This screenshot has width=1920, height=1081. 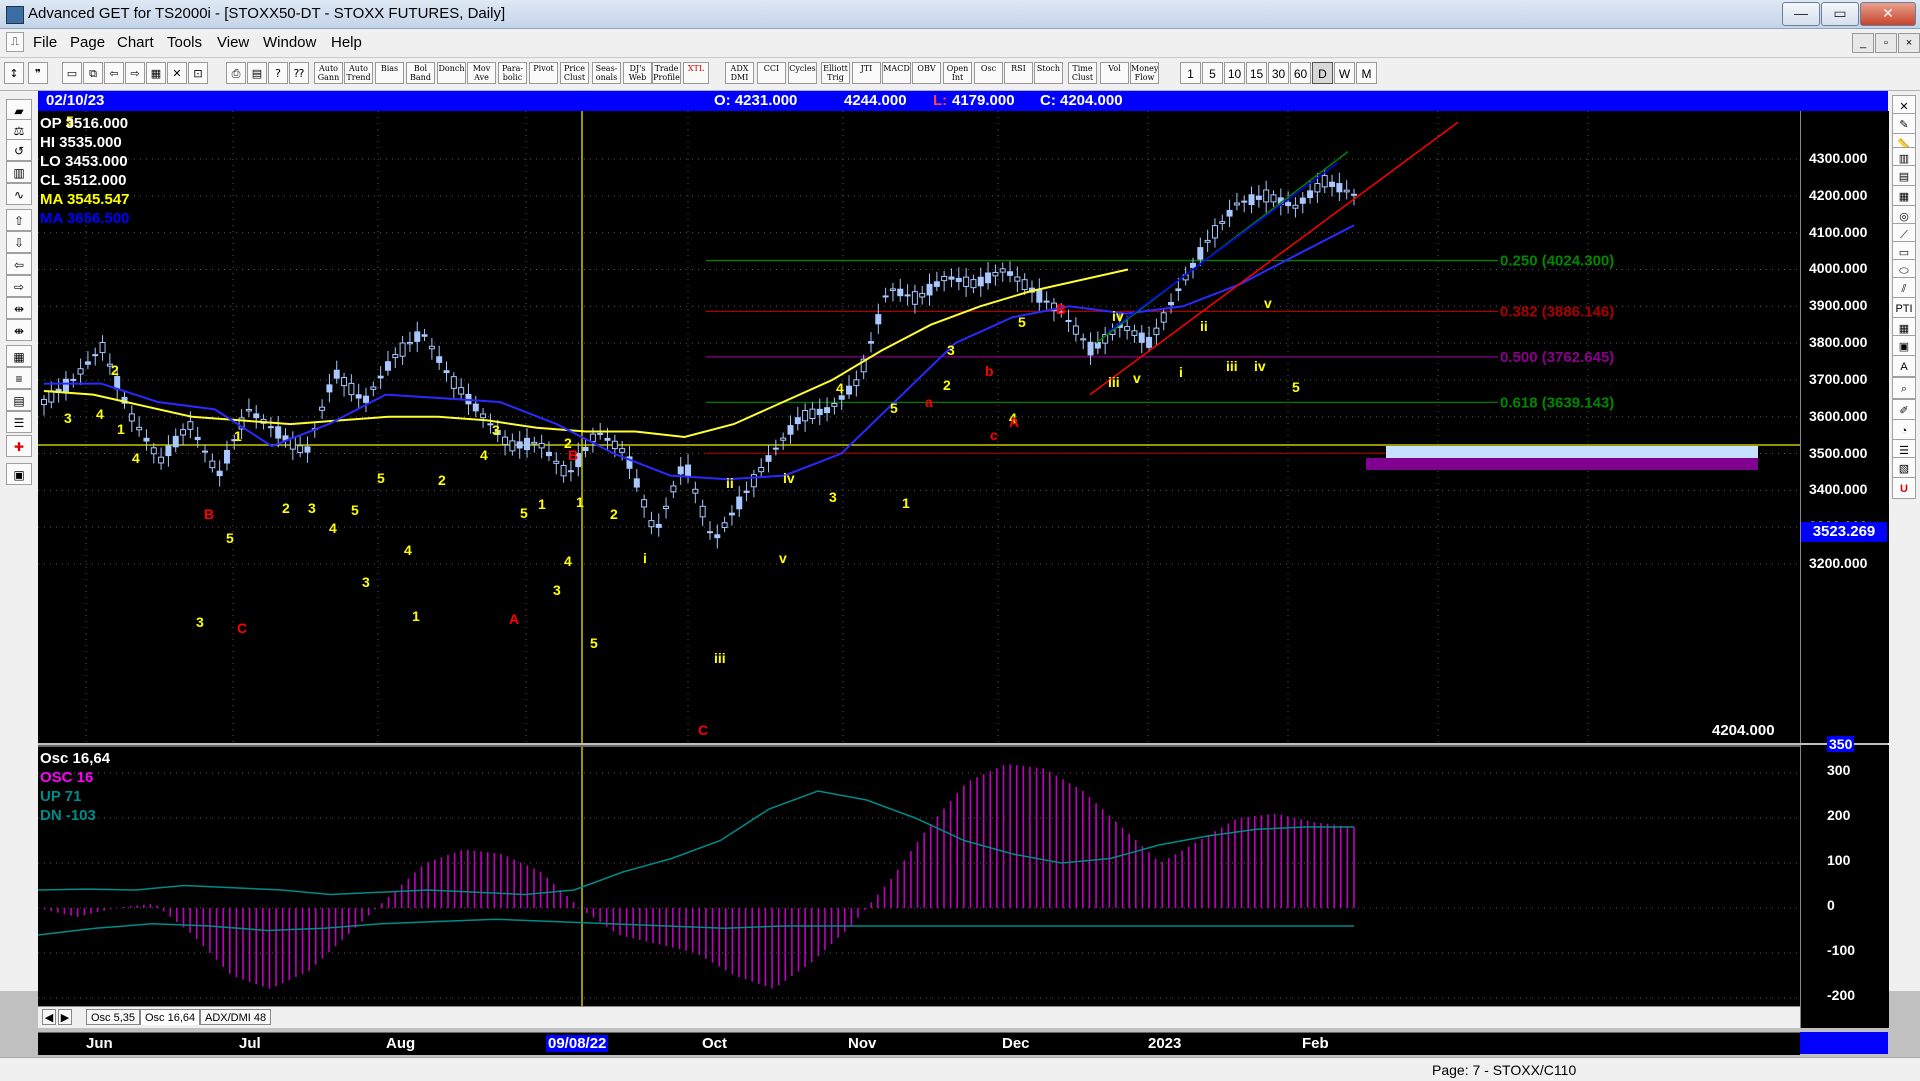 I want to click on menu-view: View, so click(x=233, y=42).